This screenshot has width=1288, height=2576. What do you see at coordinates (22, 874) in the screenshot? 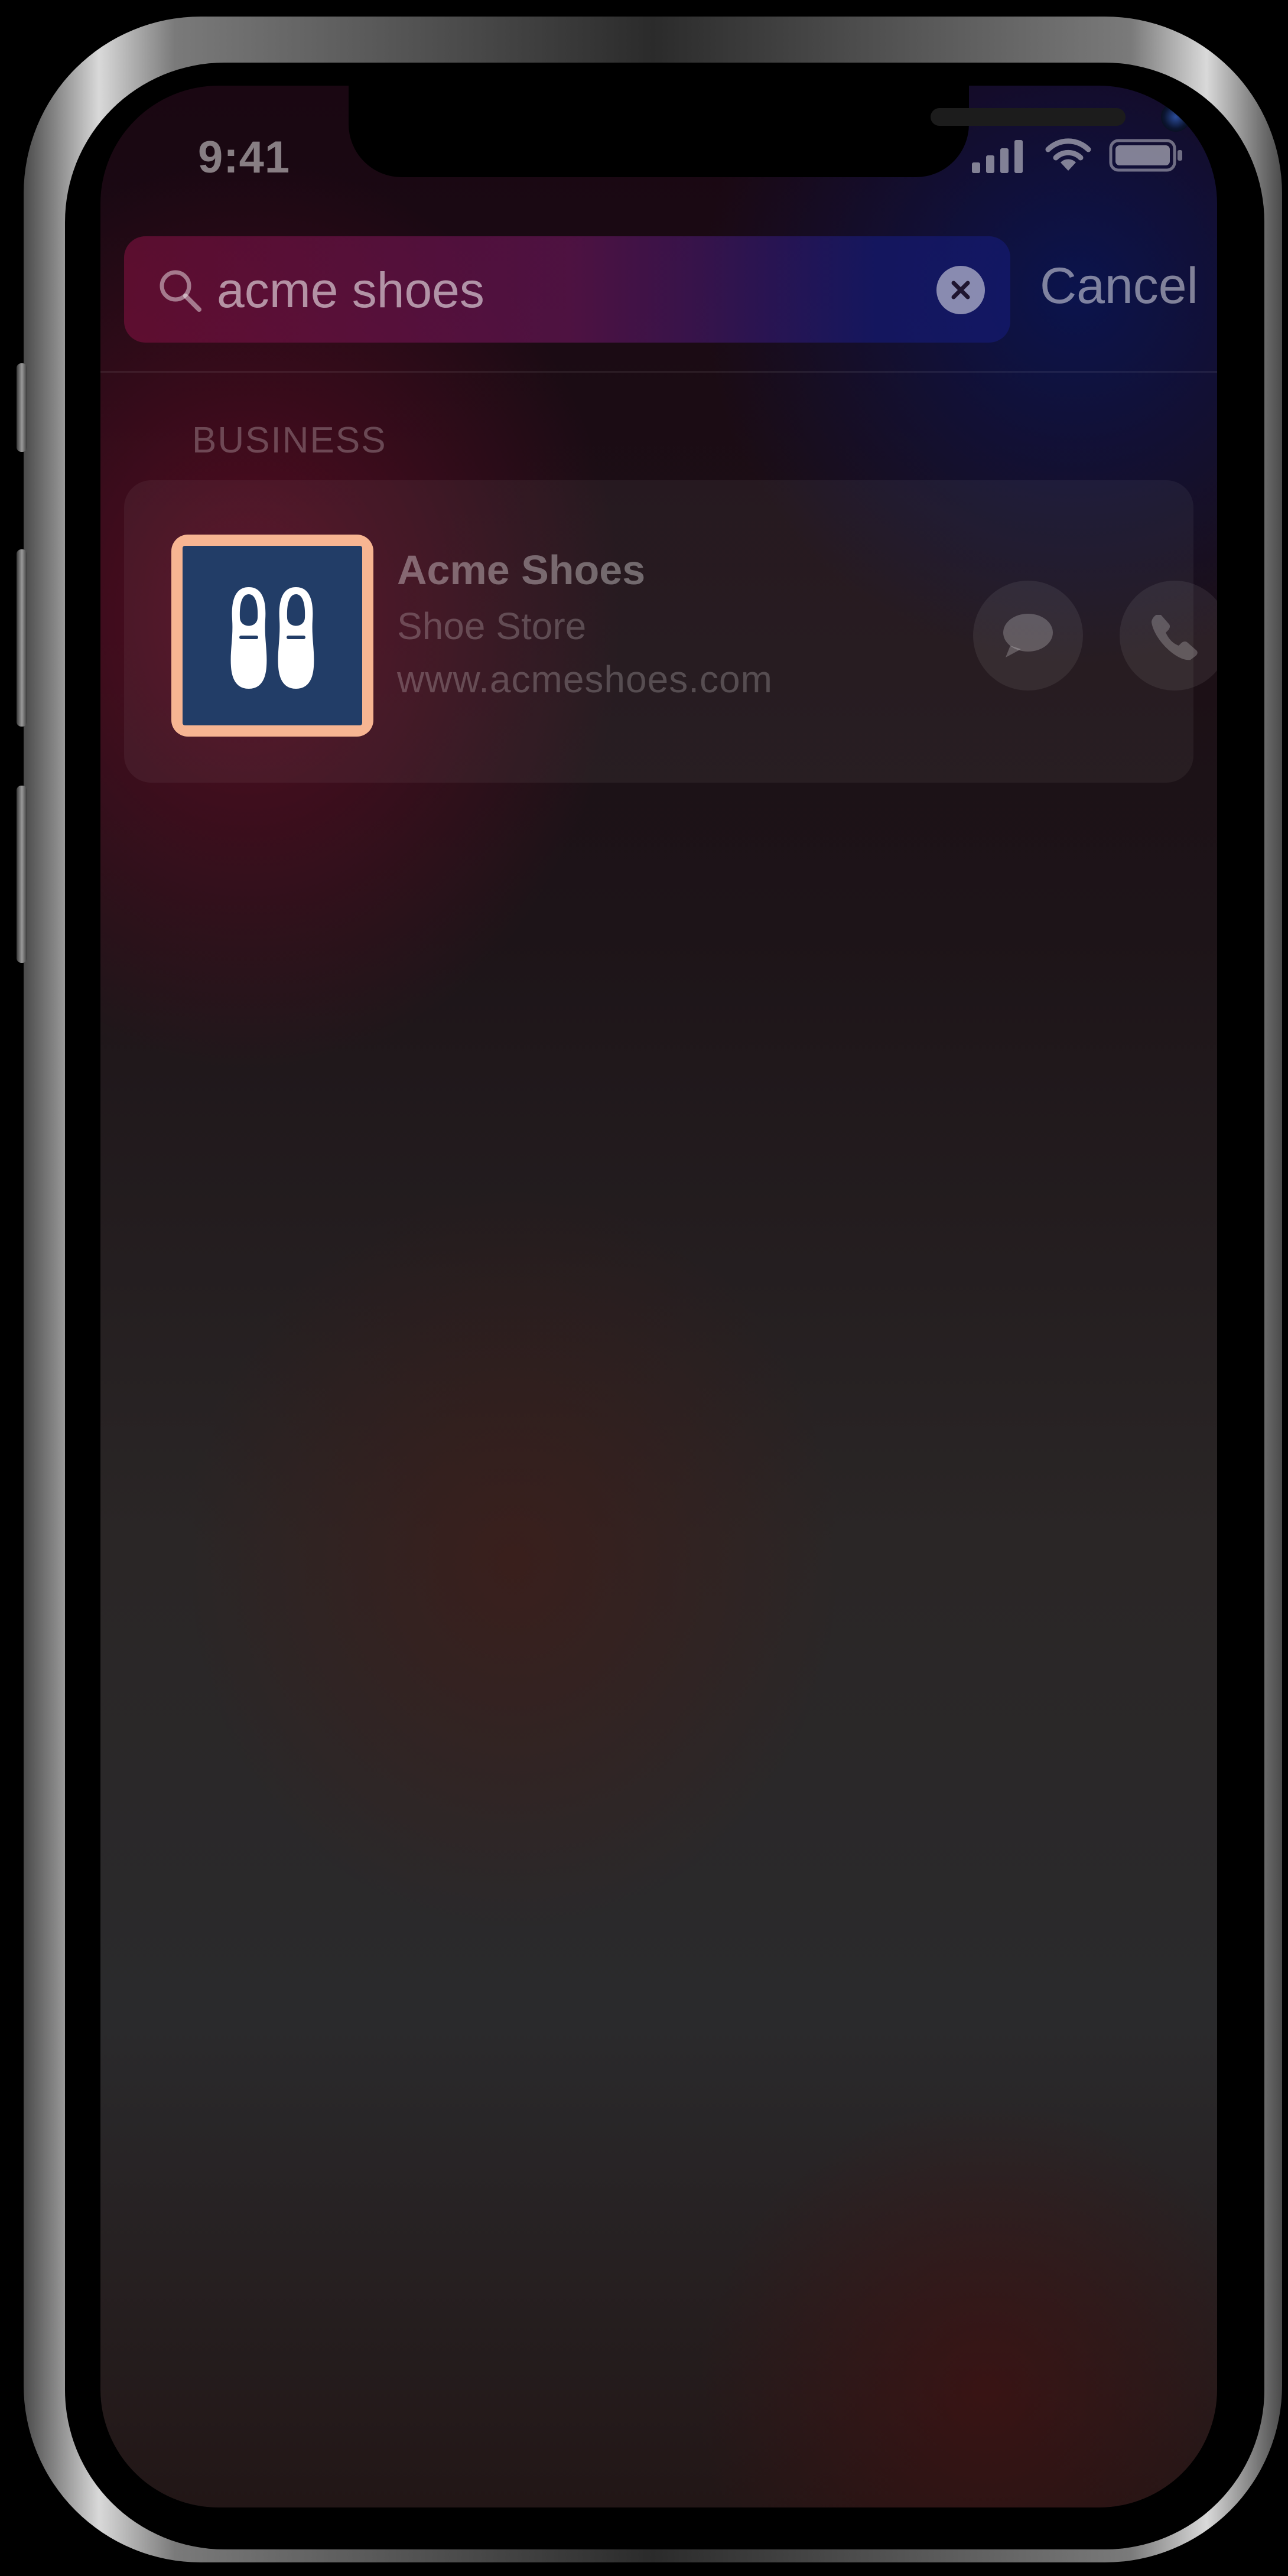
I see `volume-down-button` at bounding box center [22, 874].